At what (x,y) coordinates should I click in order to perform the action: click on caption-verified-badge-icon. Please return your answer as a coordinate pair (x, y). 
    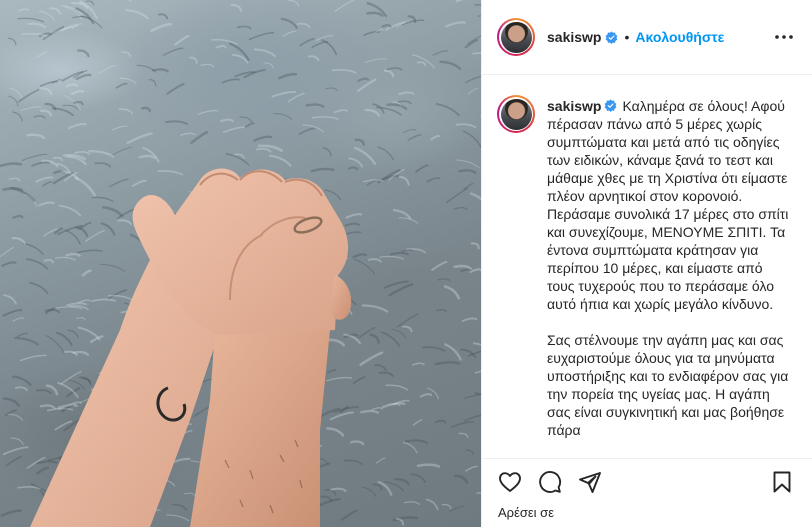
    Looking at the image, I should click on (611, 105).